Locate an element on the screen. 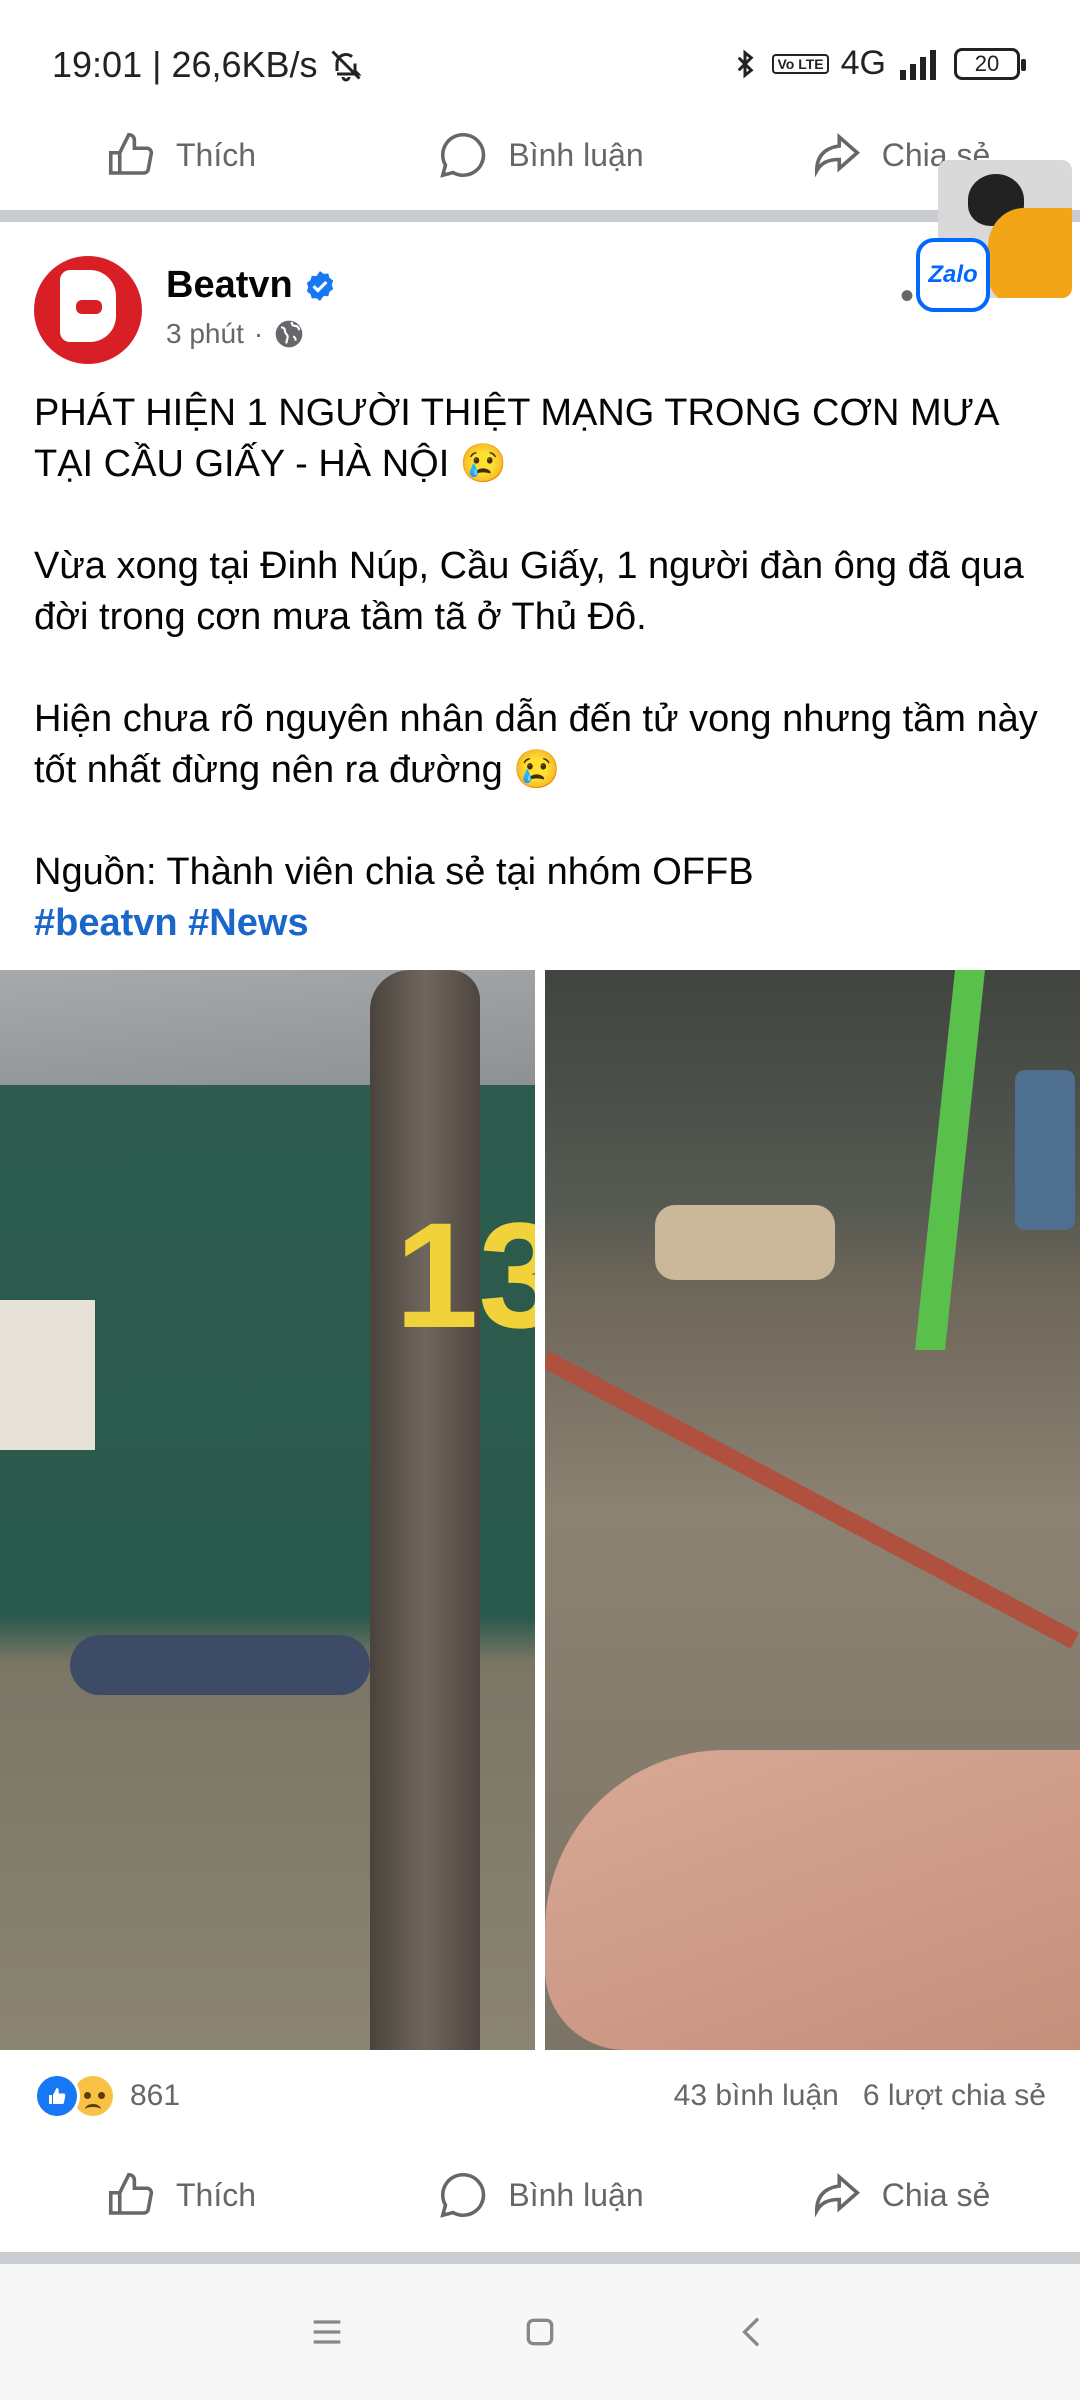 The height and width of the screenshot is (2400, 1080). zalo-bubble: Zalo is located at coordinates (953, 275).